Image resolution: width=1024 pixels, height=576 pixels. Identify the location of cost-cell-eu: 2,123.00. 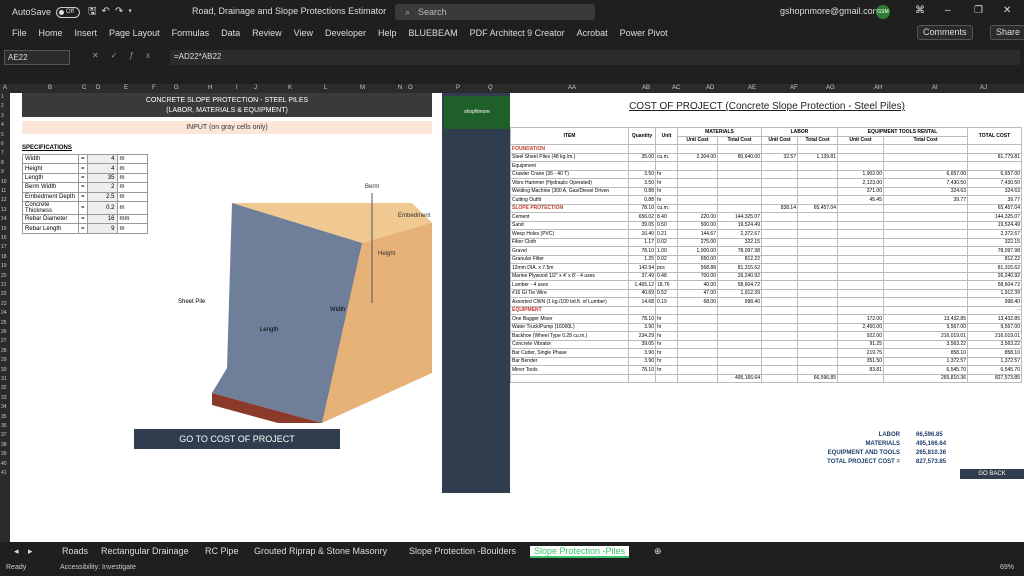
(860, 183).